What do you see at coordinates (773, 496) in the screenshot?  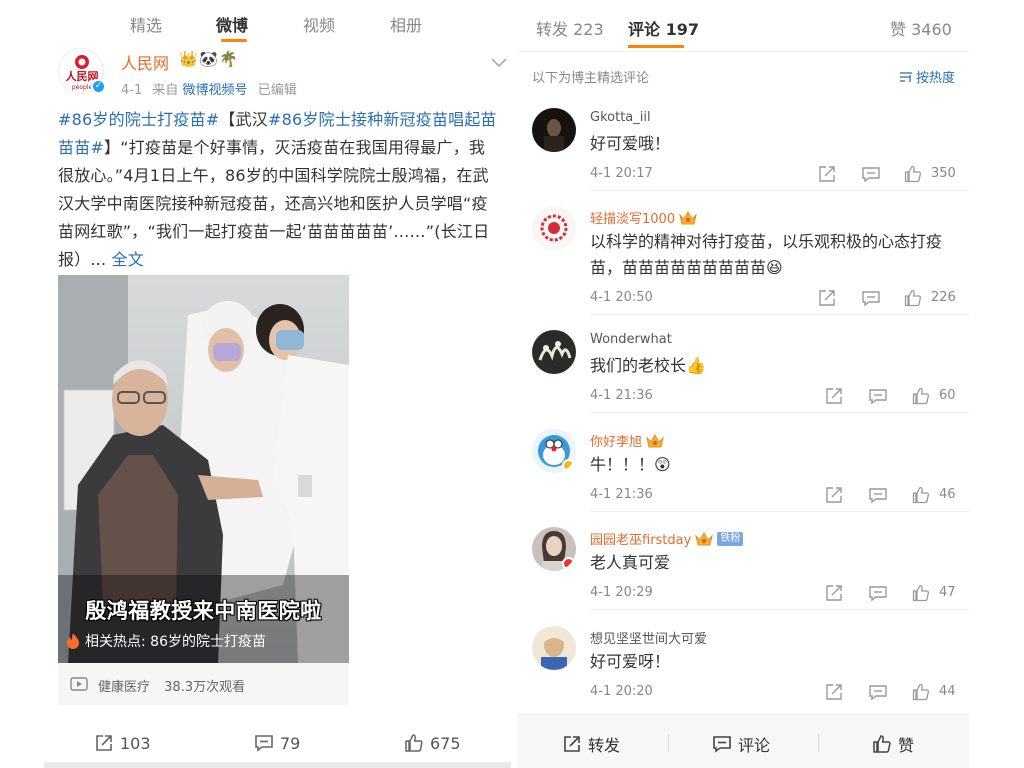 I see `comment-footer: 4-1 21:36 46` at bounding box center [773, 496].